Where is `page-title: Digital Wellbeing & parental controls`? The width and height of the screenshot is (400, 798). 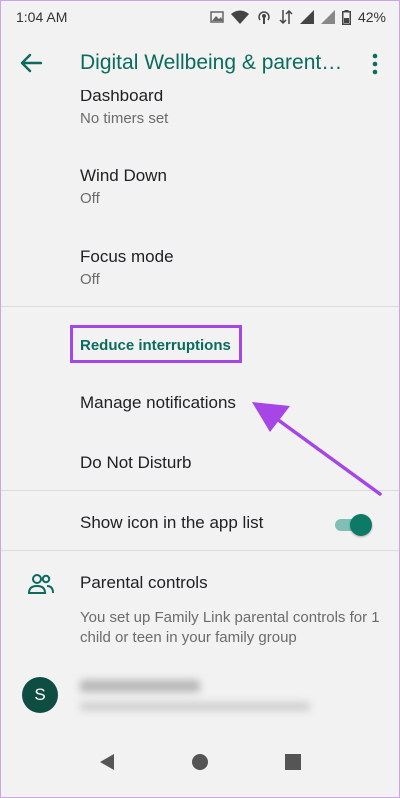 page-title: Digital Wellbeing & parental controls is located at coordinates (215, 62).